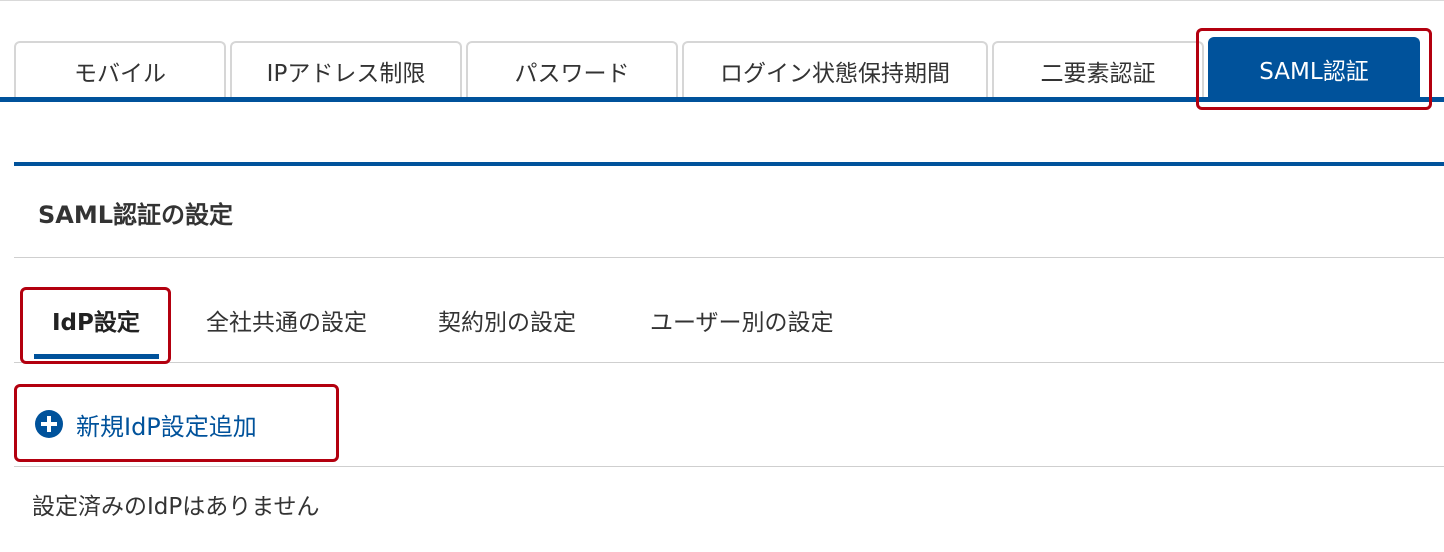 The image size is (1444, 552). I want to click on subtab-divider, so click(729, 362).